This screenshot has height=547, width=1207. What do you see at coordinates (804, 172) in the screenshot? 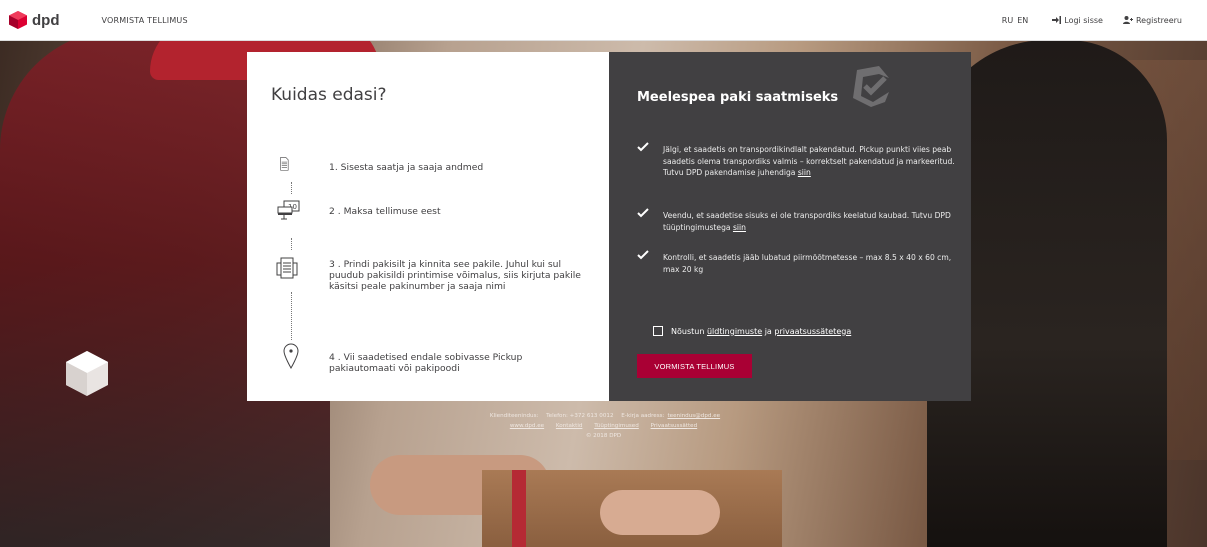
I see `packaging-guide-link: siin` at bounding box center [804, 172].